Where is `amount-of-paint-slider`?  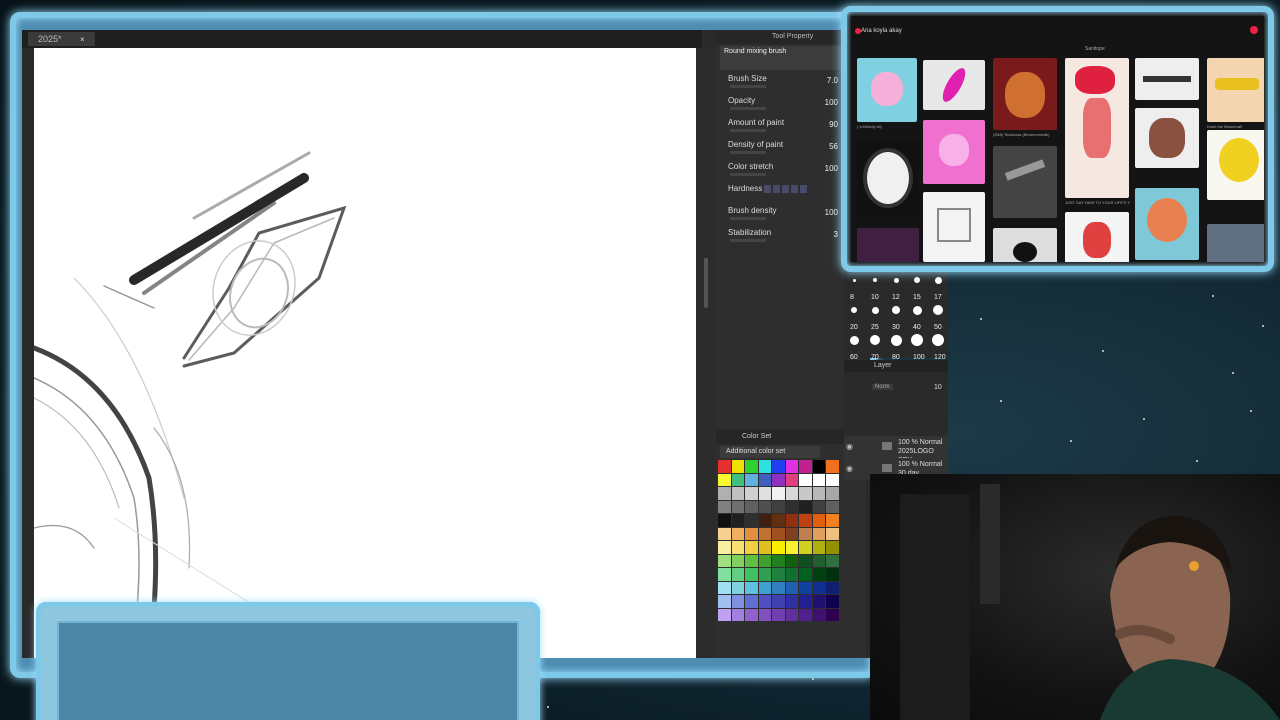
amount-of-paint-slider is located at coordinates (748, 130).